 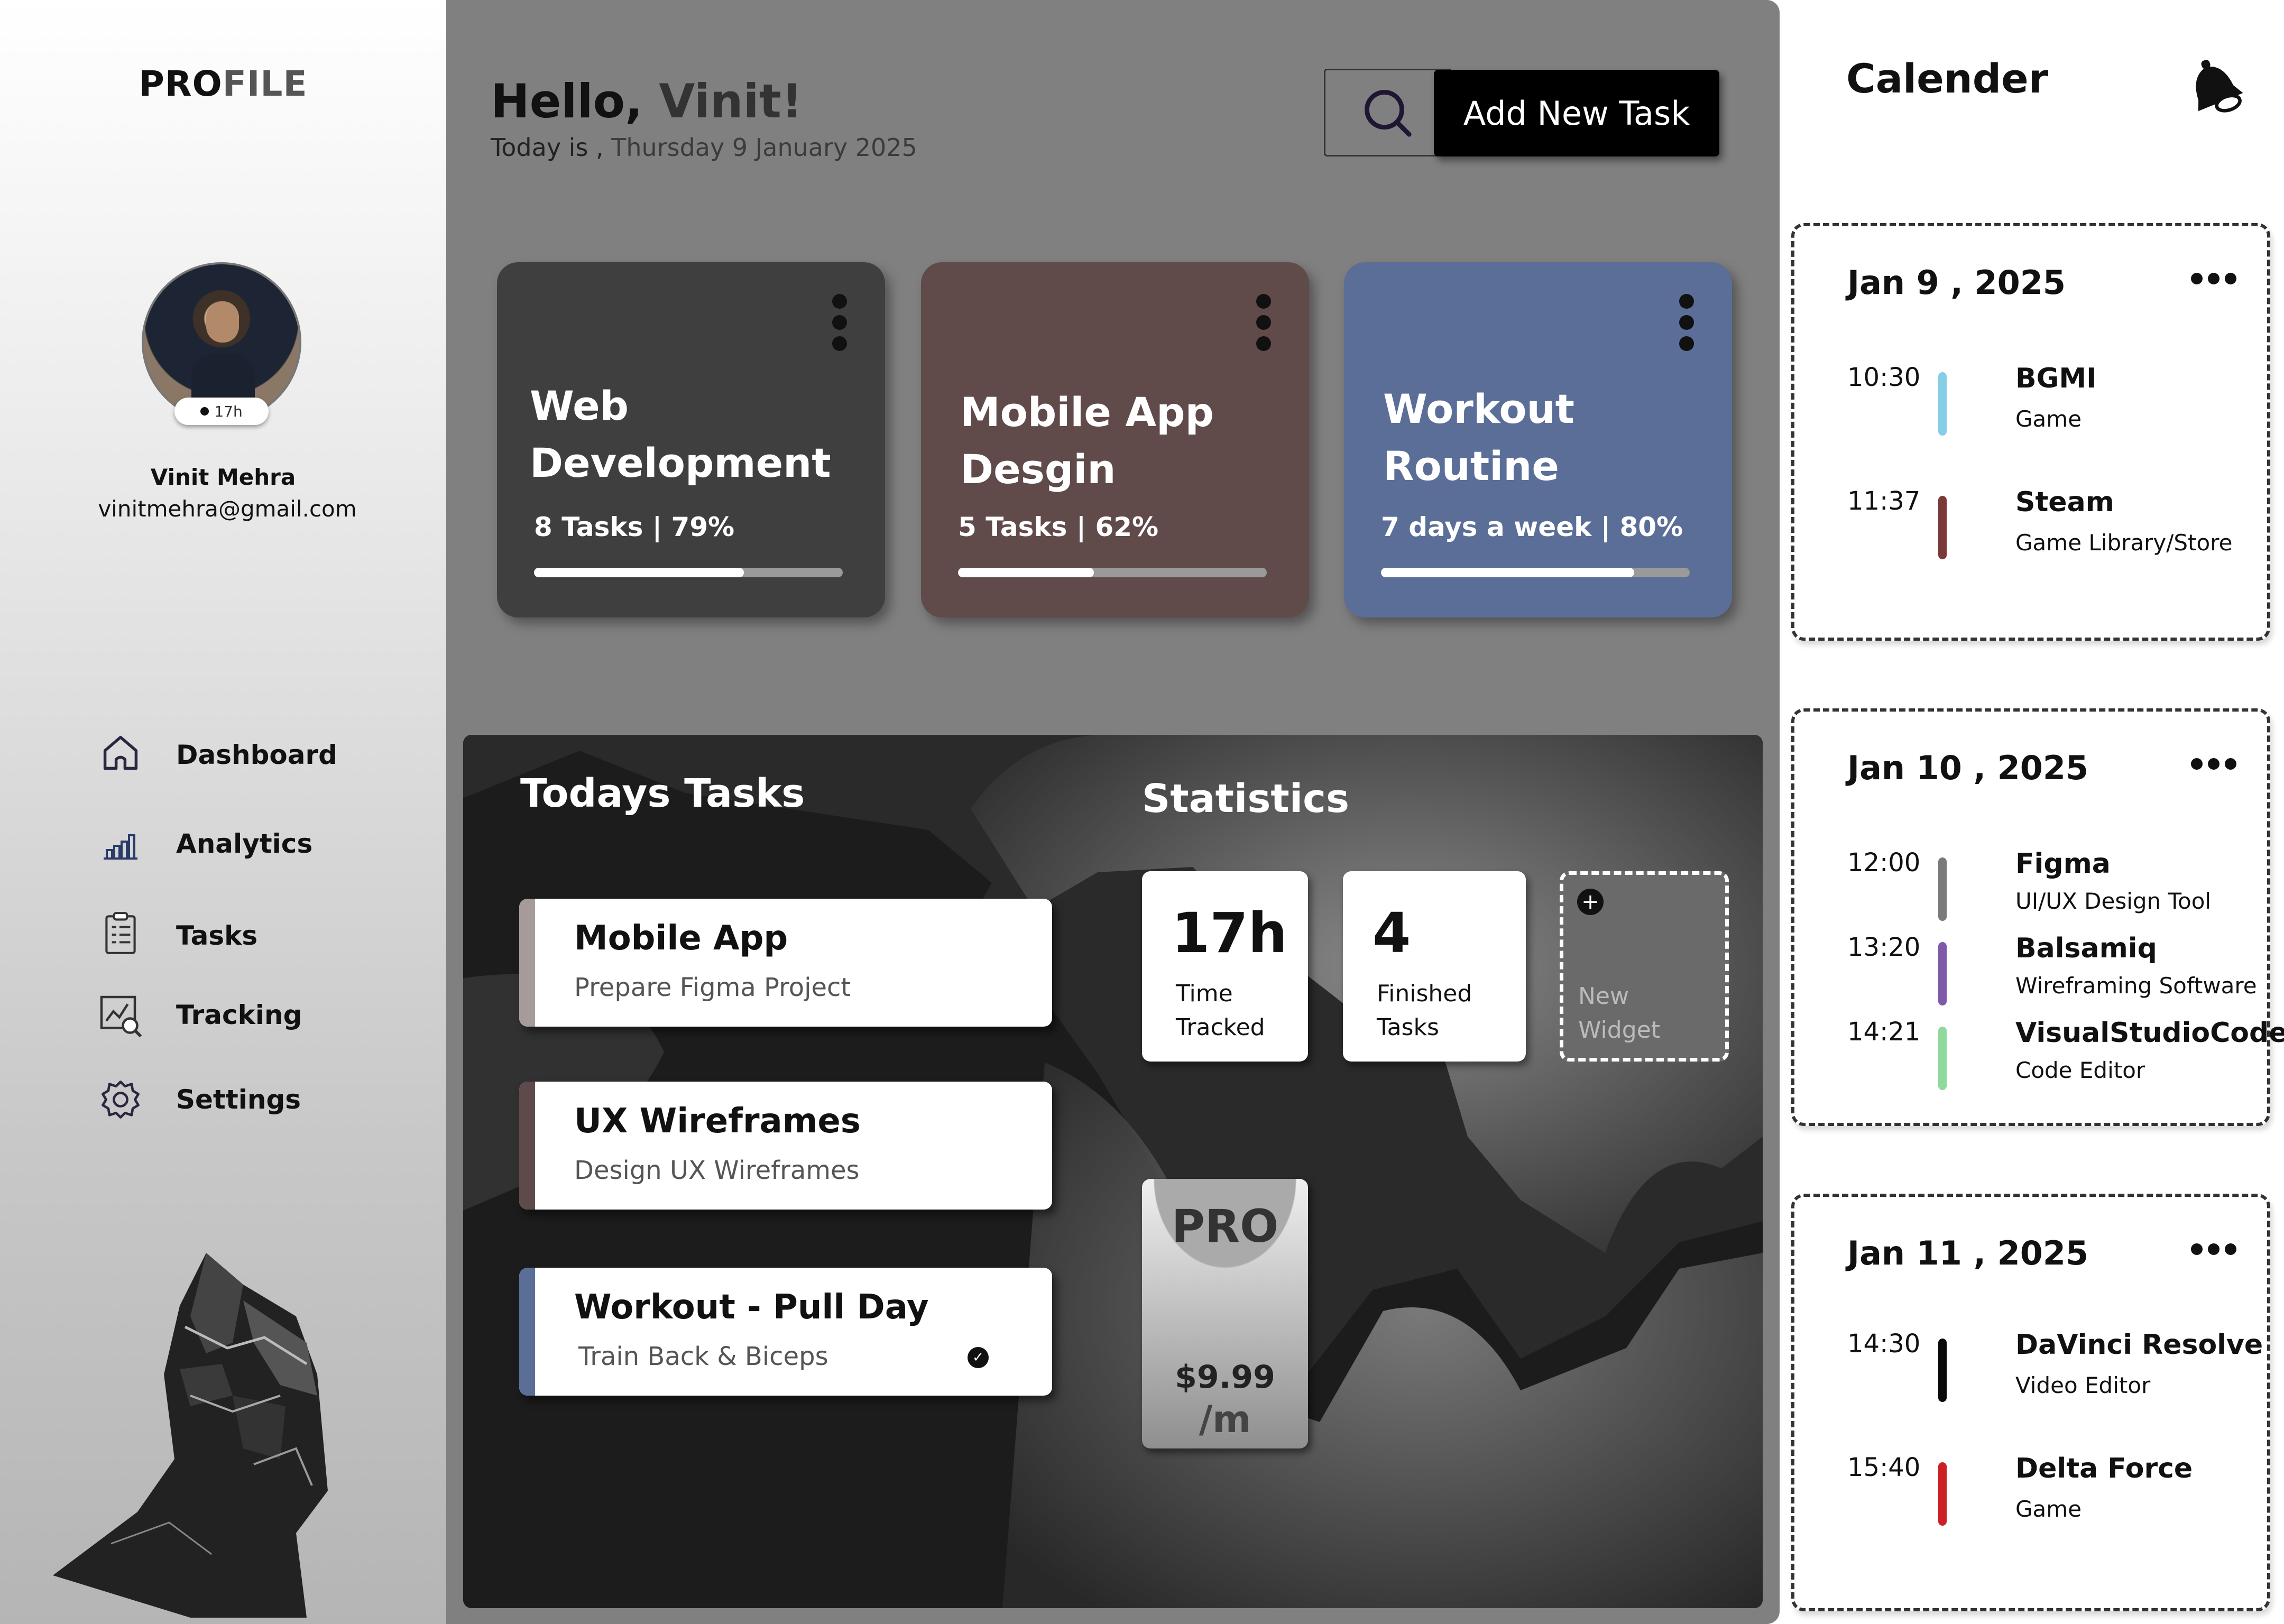 What do you see at coordinates (256, 755) in the screenshot?
I see `nav-dashboard: Dashboard` at bounding box center [256, 755].